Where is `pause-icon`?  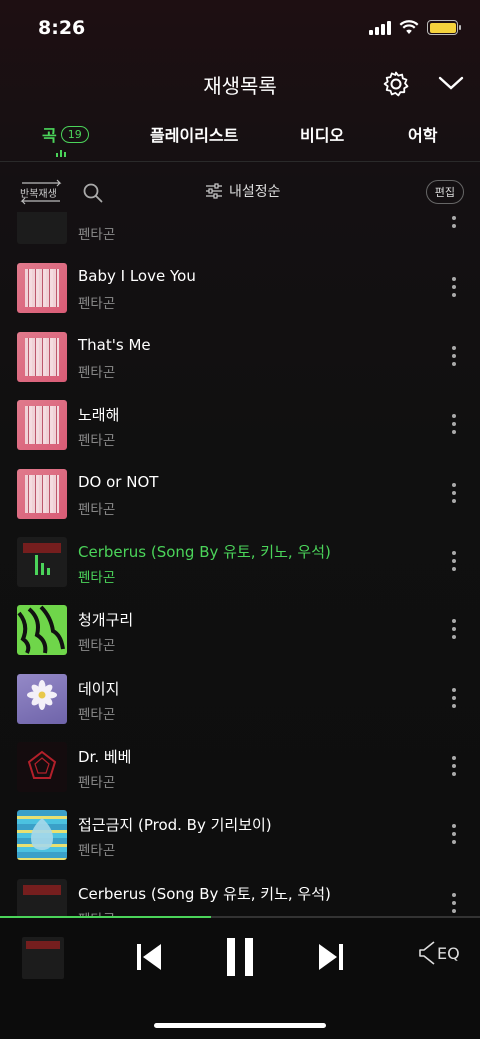
pause-icon is located at coordinates (240, 957).